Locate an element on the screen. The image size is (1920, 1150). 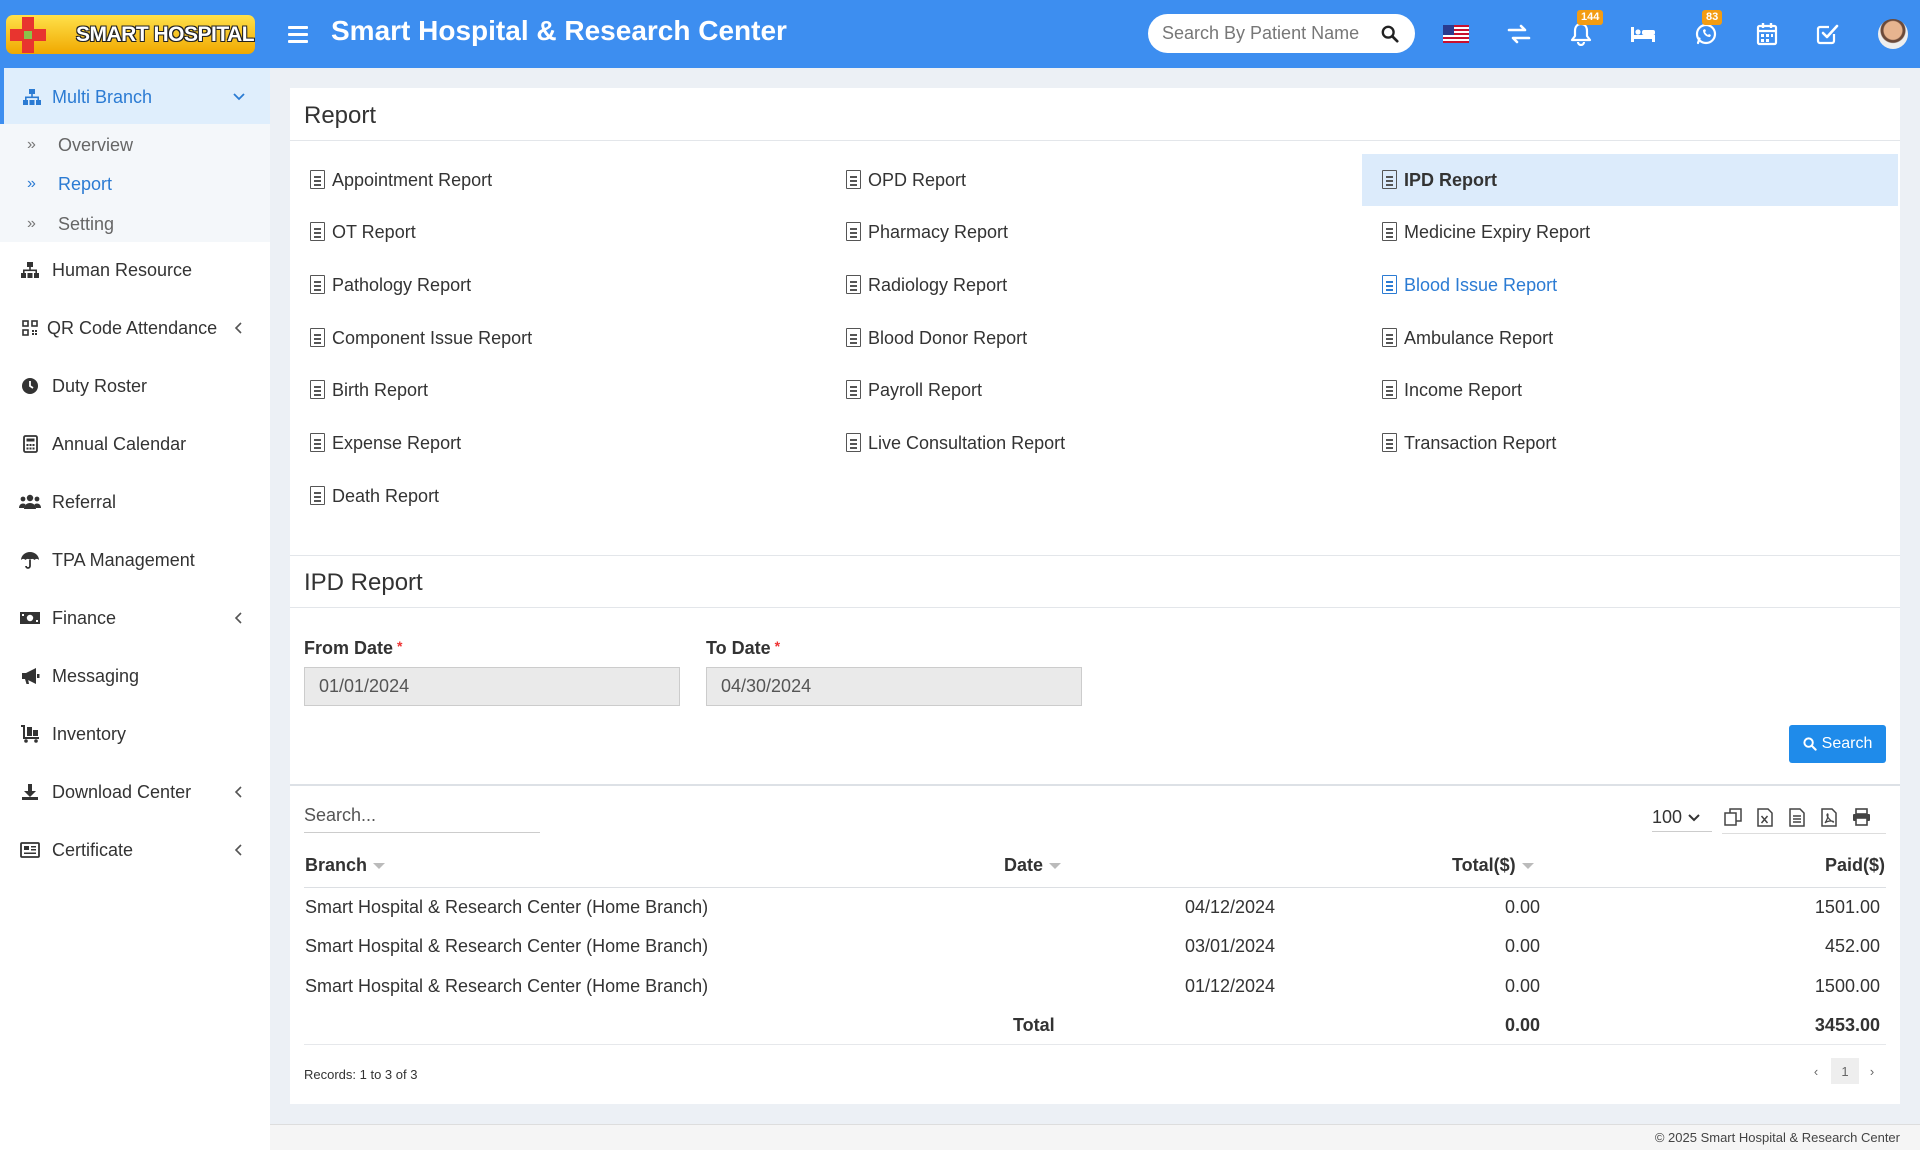
report-link-pathology-report: Pathology Report is located at coordinates (558, 285).